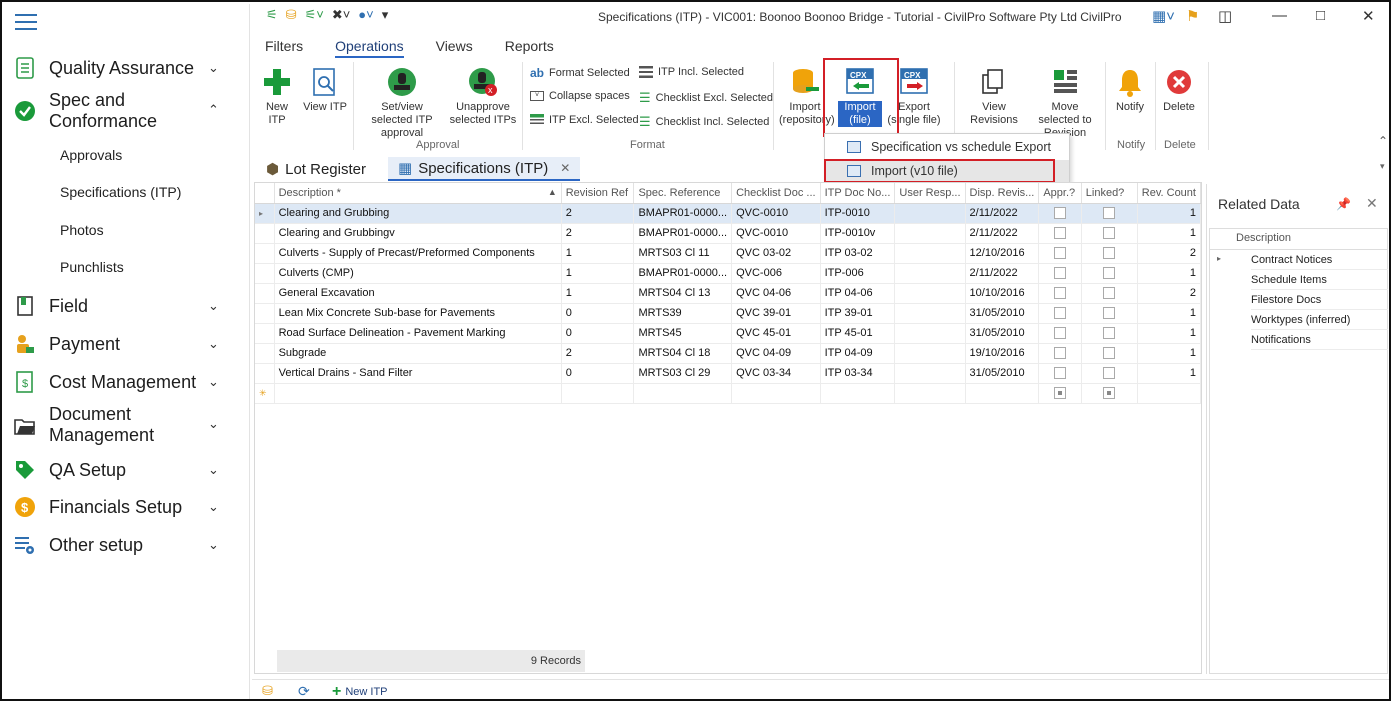 The image size is (1391, 701). What do you see at coordinates (1319, 320) in the screenshot?
I see `related-item-worktypes: Worktypes (inferred)` at bounding box center [1319, 320].